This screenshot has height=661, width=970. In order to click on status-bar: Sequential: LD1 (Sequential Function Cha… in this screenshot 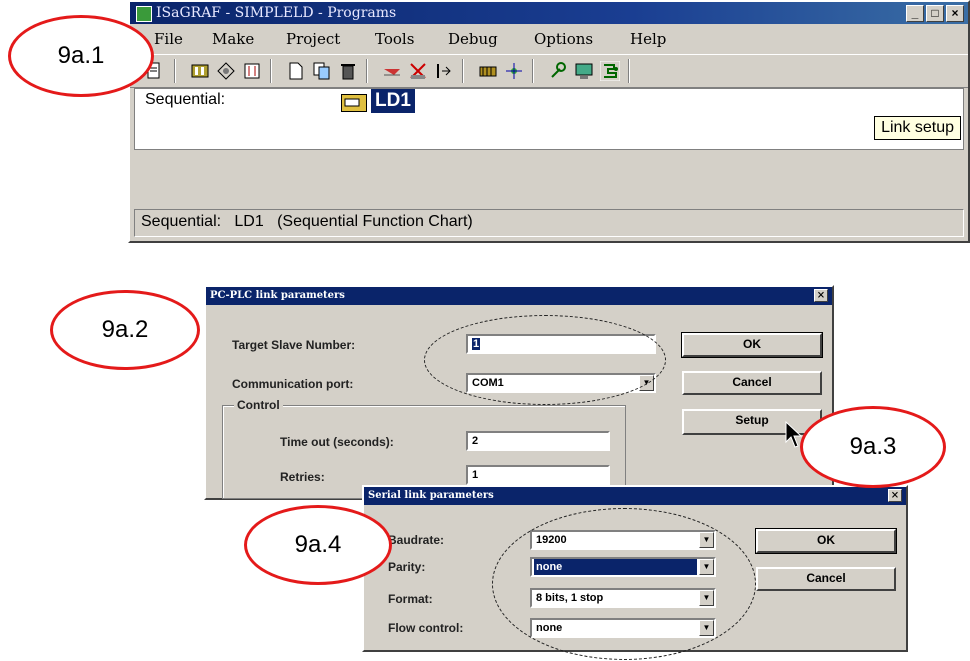, I will do `click(549, 223)`.